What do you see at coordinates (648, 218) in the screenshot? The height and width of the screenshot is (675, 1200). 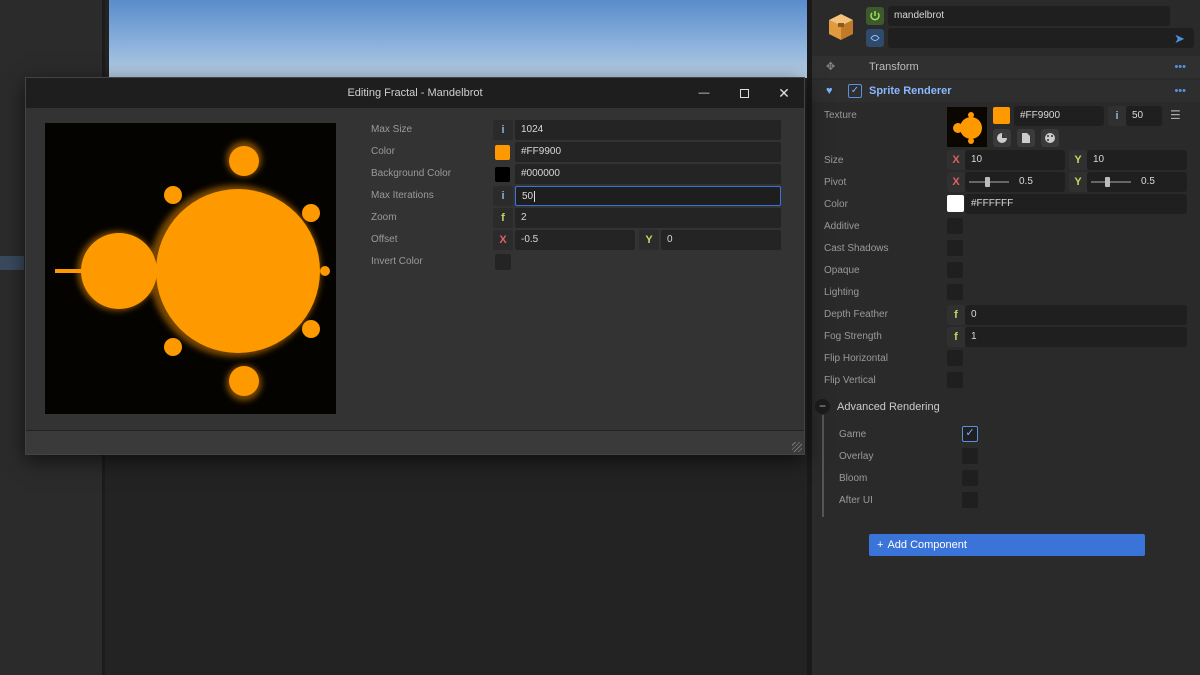 I see `zoom-field: 2` at bounding box center [648, 218].